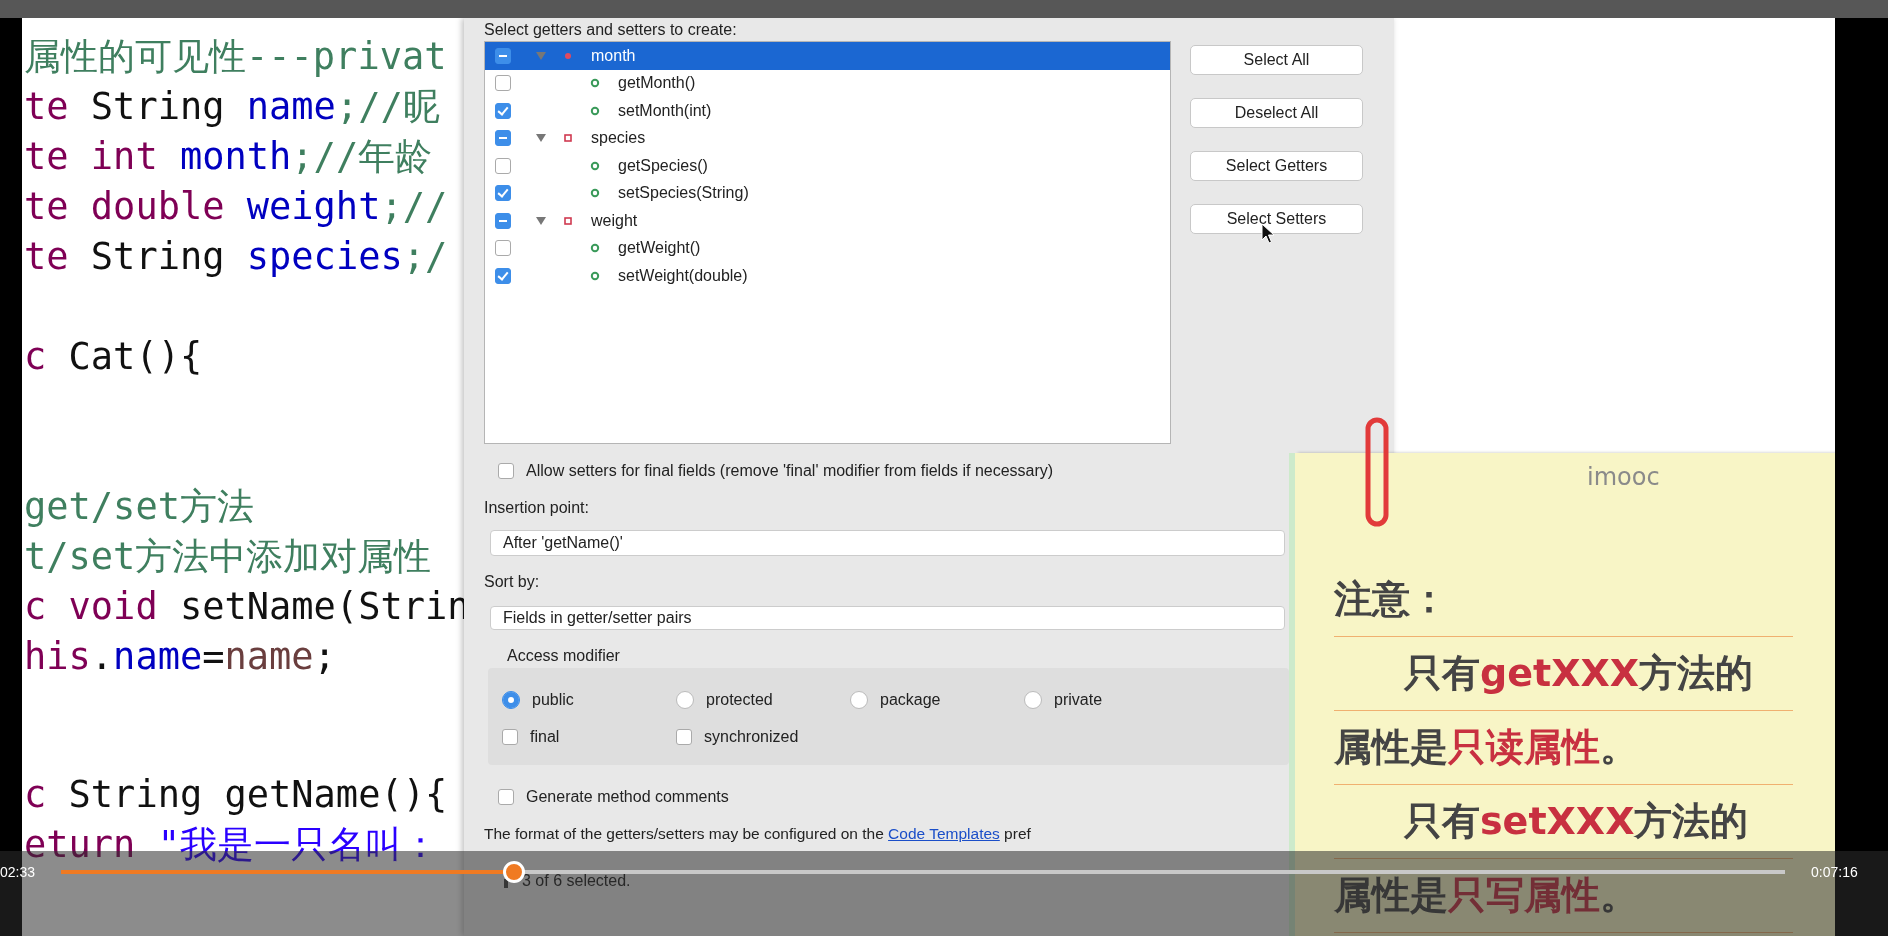 Image resolution: width=1888 pixels, height=936 pixels. I want to click on code-line: c void setName(Strin, so click(247, 607).